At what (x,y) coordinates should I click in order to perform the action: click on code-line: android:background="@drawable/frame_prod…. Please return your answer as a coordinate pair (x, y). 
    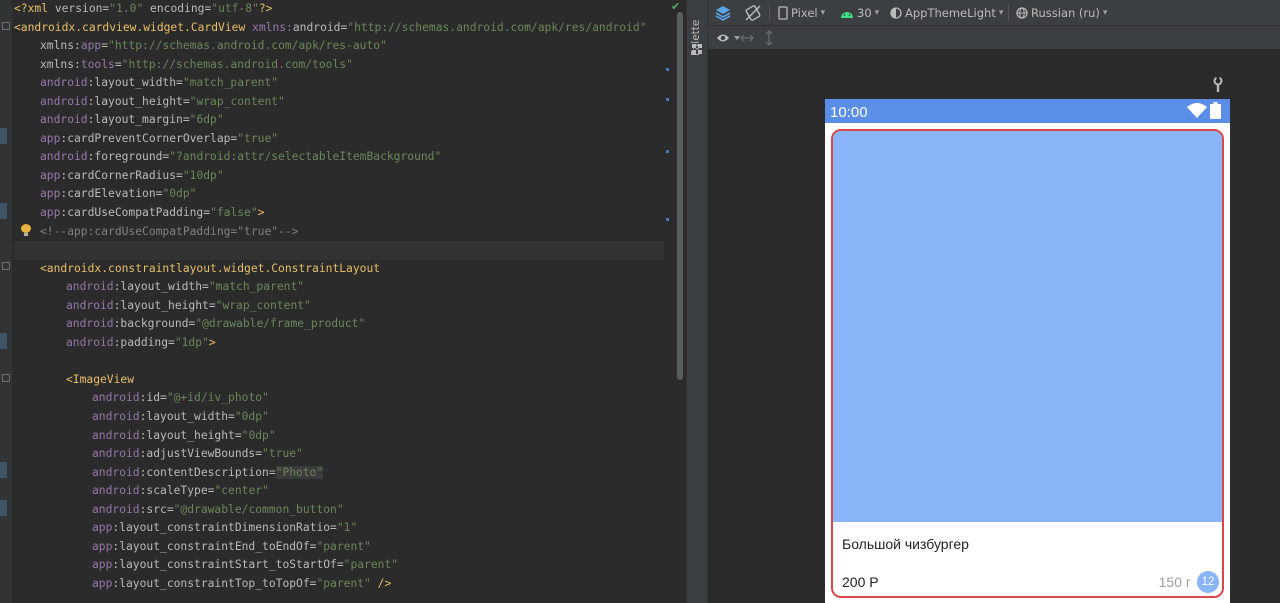
    Looking at the image, I should click on (339, 324).